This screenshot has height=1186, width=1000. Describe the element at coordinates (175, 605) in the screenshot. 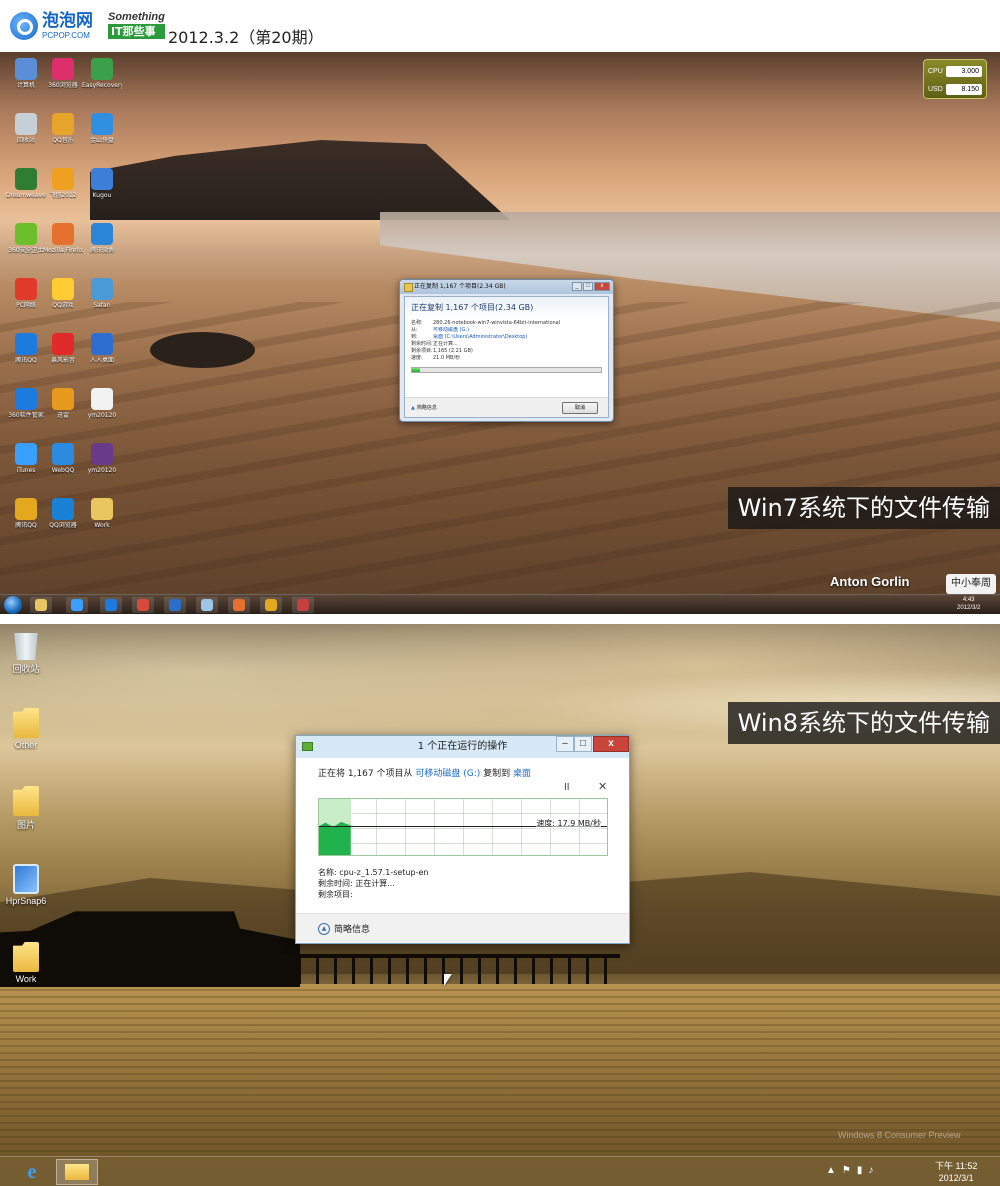

I see `taskbar-photoshop-icon` at that location.